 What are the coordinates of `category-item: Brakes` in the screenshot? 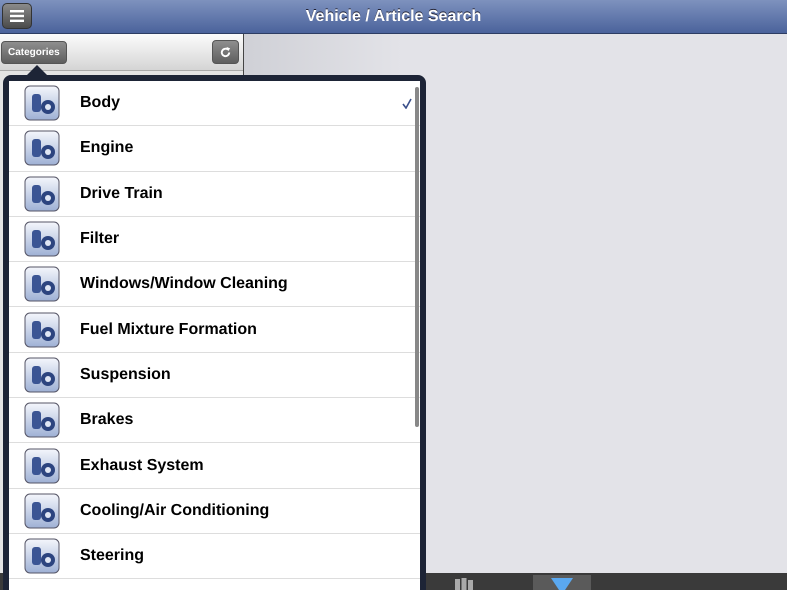 It's located at (214, 421).